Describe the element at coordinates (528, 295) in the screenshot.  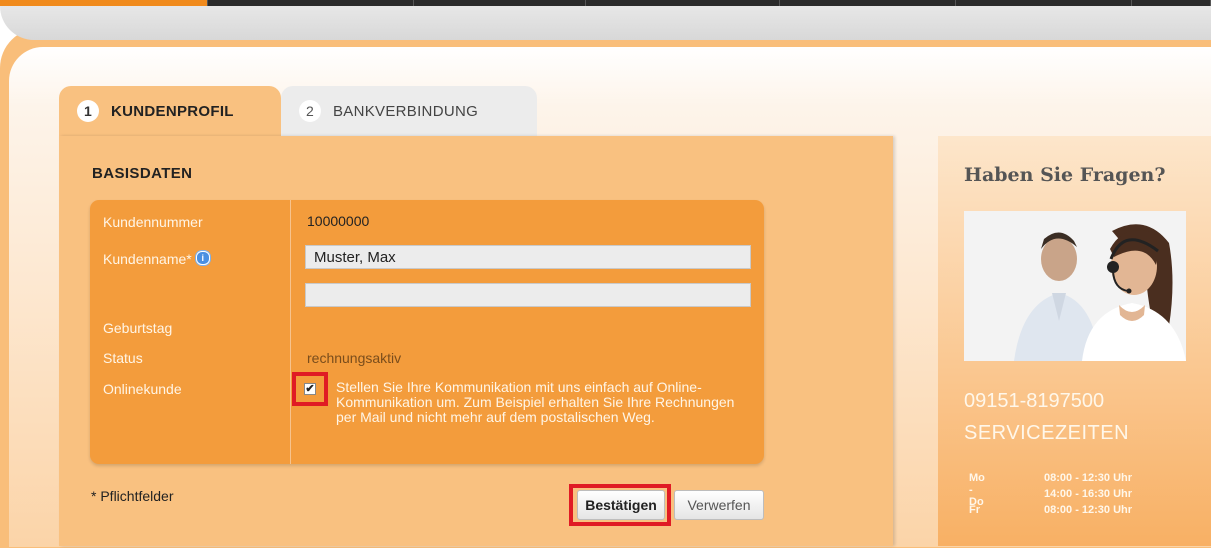
I see `customer-name-2-input` at that location.